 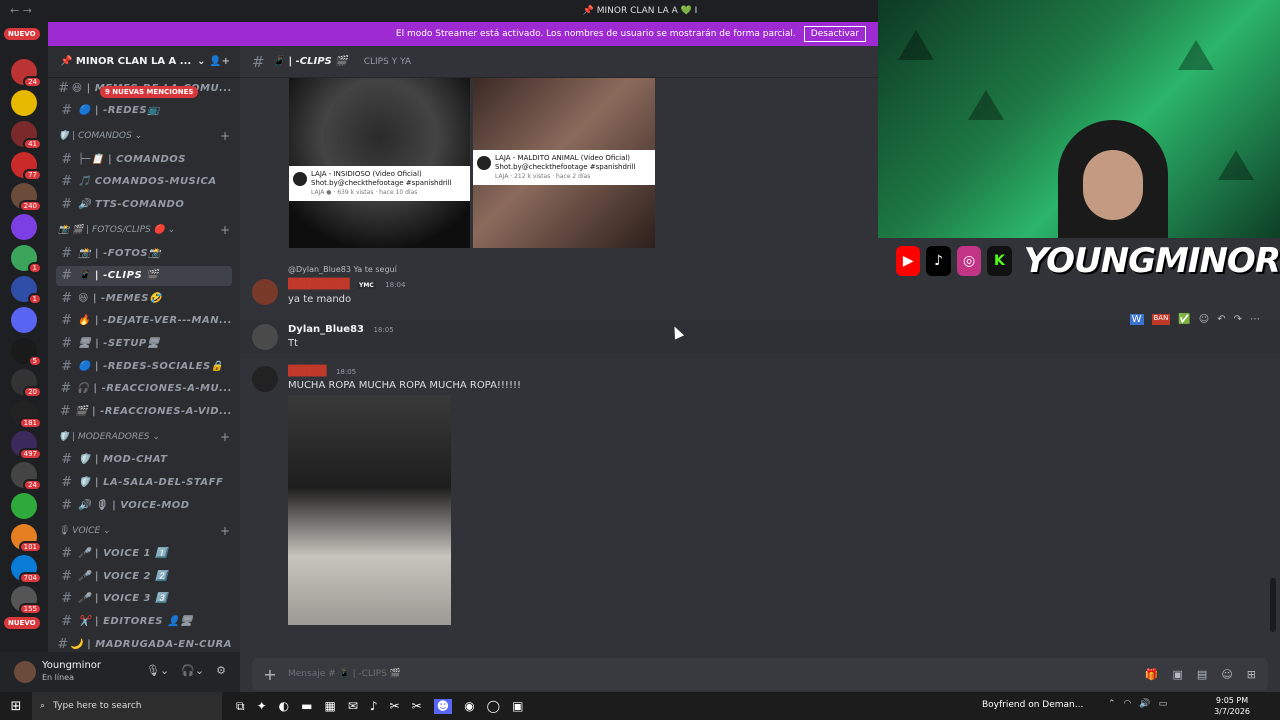 What do you see at coordinates (26, 569) in the screenshot?
I see `server-icon: 704` at bounding box center [26, 569].